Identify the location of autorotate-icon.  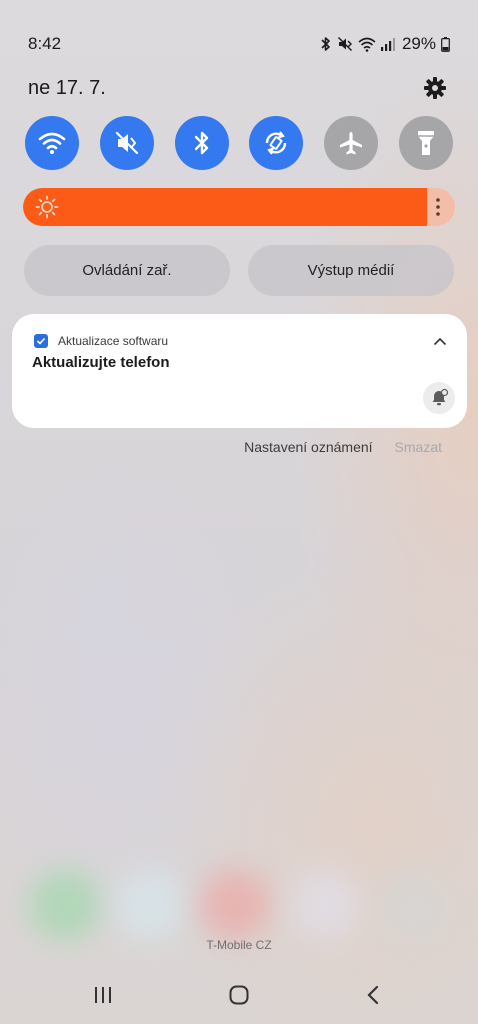
(276, 143).